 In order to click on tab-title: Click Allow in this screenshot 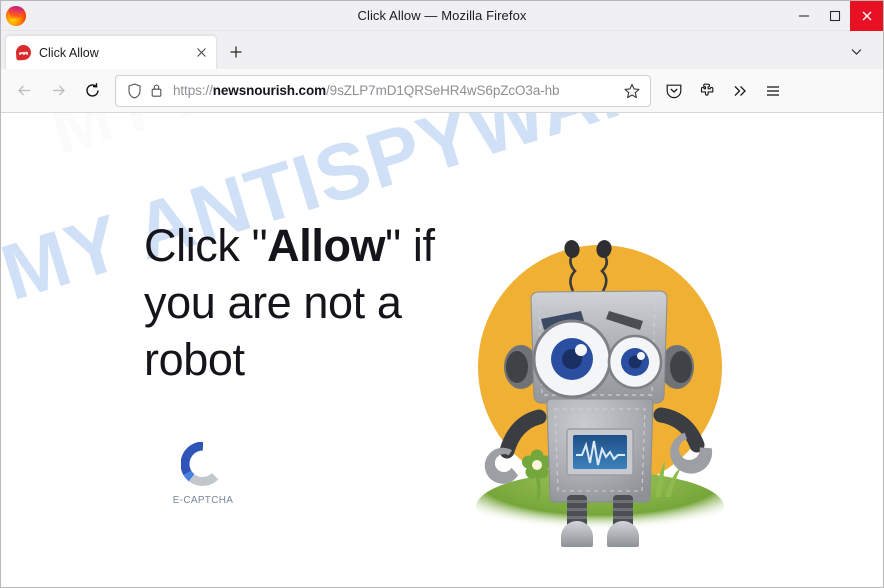, I will do `click(69, 52)`.